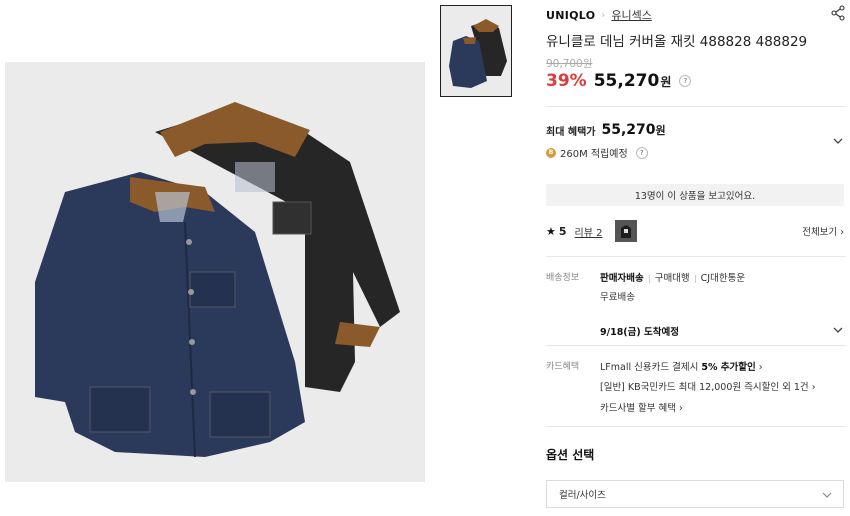 This screenshot has height=516, width=850. What do you see at coordinates (569, 64) in the screenshot?
I see `original-price: 90,700원` at bounding box center [569, 64].